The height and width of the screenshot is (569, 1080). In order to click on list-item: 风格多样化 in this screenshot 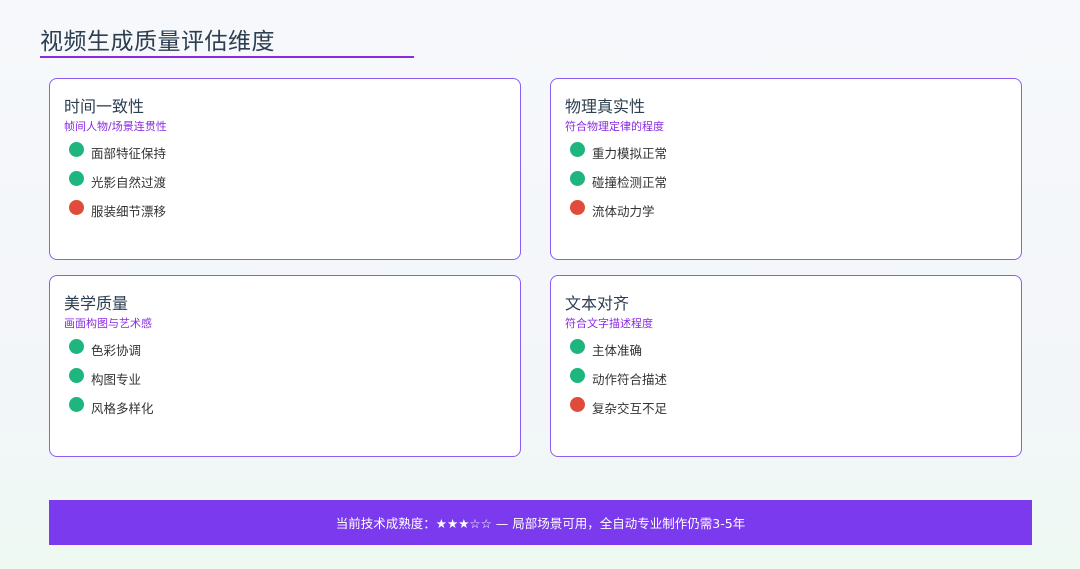, I will do `click(111, 406)`.